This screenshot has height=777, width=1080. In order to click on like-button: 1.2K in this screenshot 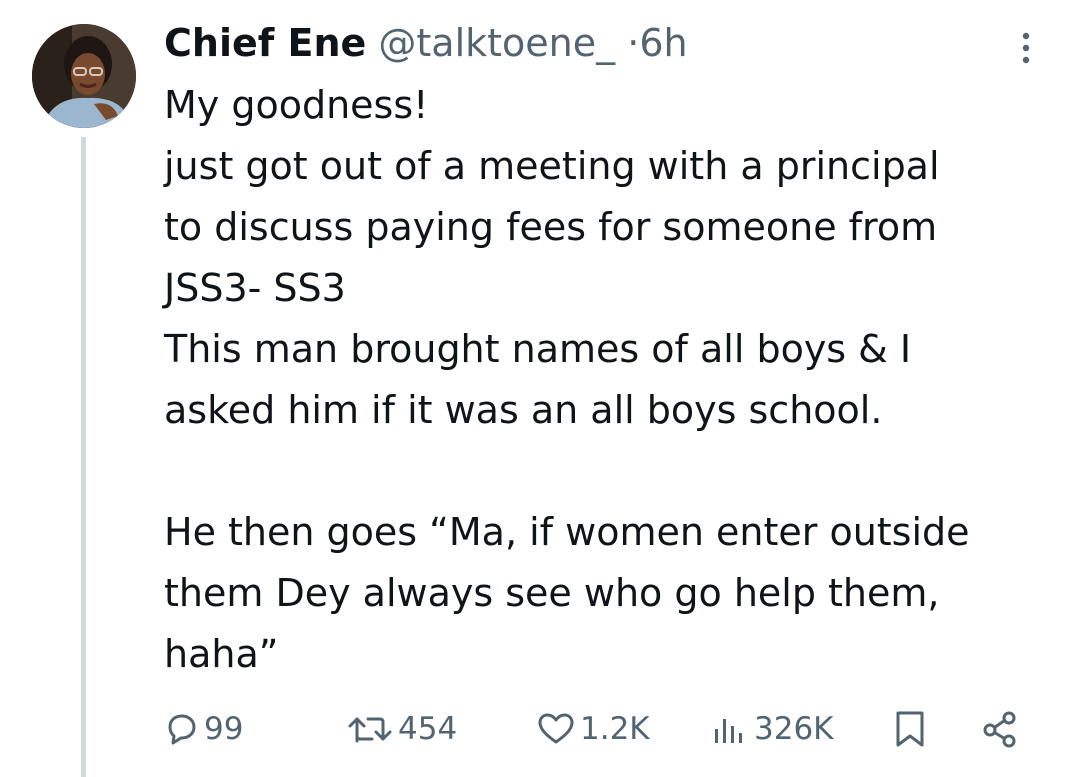, I will do `click(593, 729)`.